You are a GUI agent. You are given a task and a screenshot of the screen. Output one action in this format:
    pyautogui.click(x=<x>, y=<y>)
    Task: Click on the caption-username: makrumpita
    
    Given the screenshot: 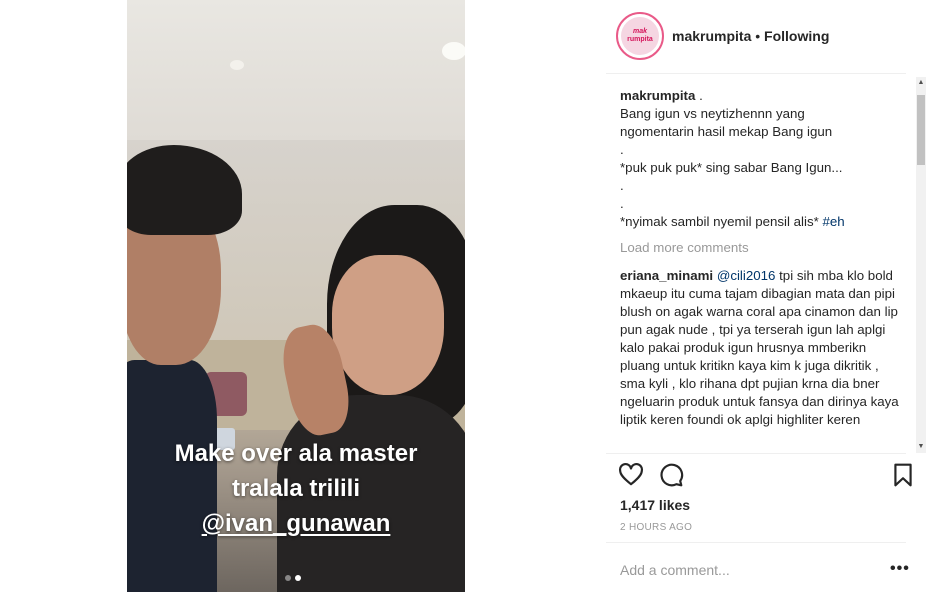 What is the action you would take?
    pyautogui.click(x=657, y=95)
    